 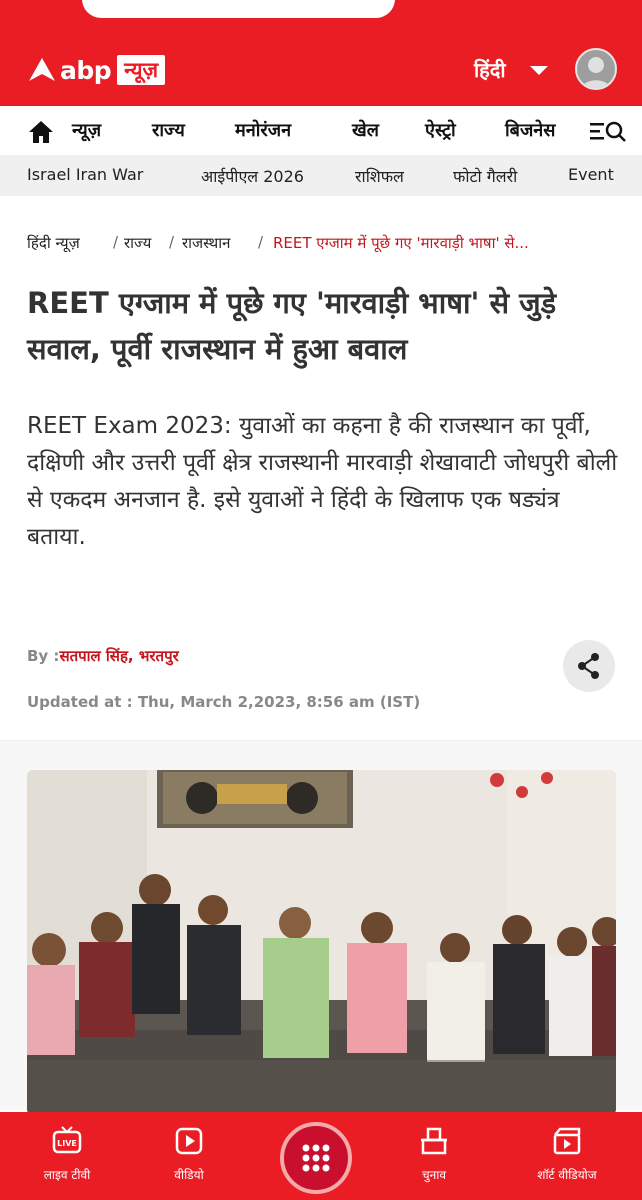 What do you see at coordinates (434, 1141) in the screenshot?
I see `ballot-box-icon` at bounding box center [434, 1141].